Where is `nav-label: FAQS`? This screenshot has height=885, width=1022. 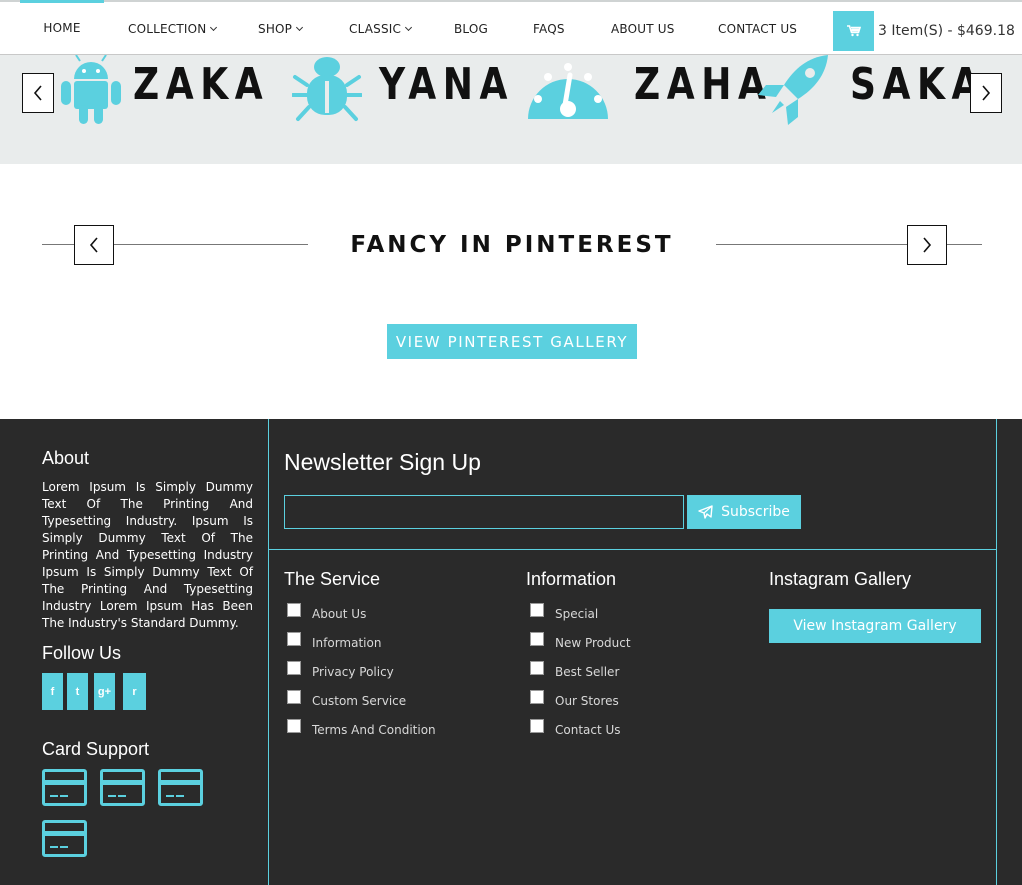 nav-label: FAQS is located at coordinates (549, 29).